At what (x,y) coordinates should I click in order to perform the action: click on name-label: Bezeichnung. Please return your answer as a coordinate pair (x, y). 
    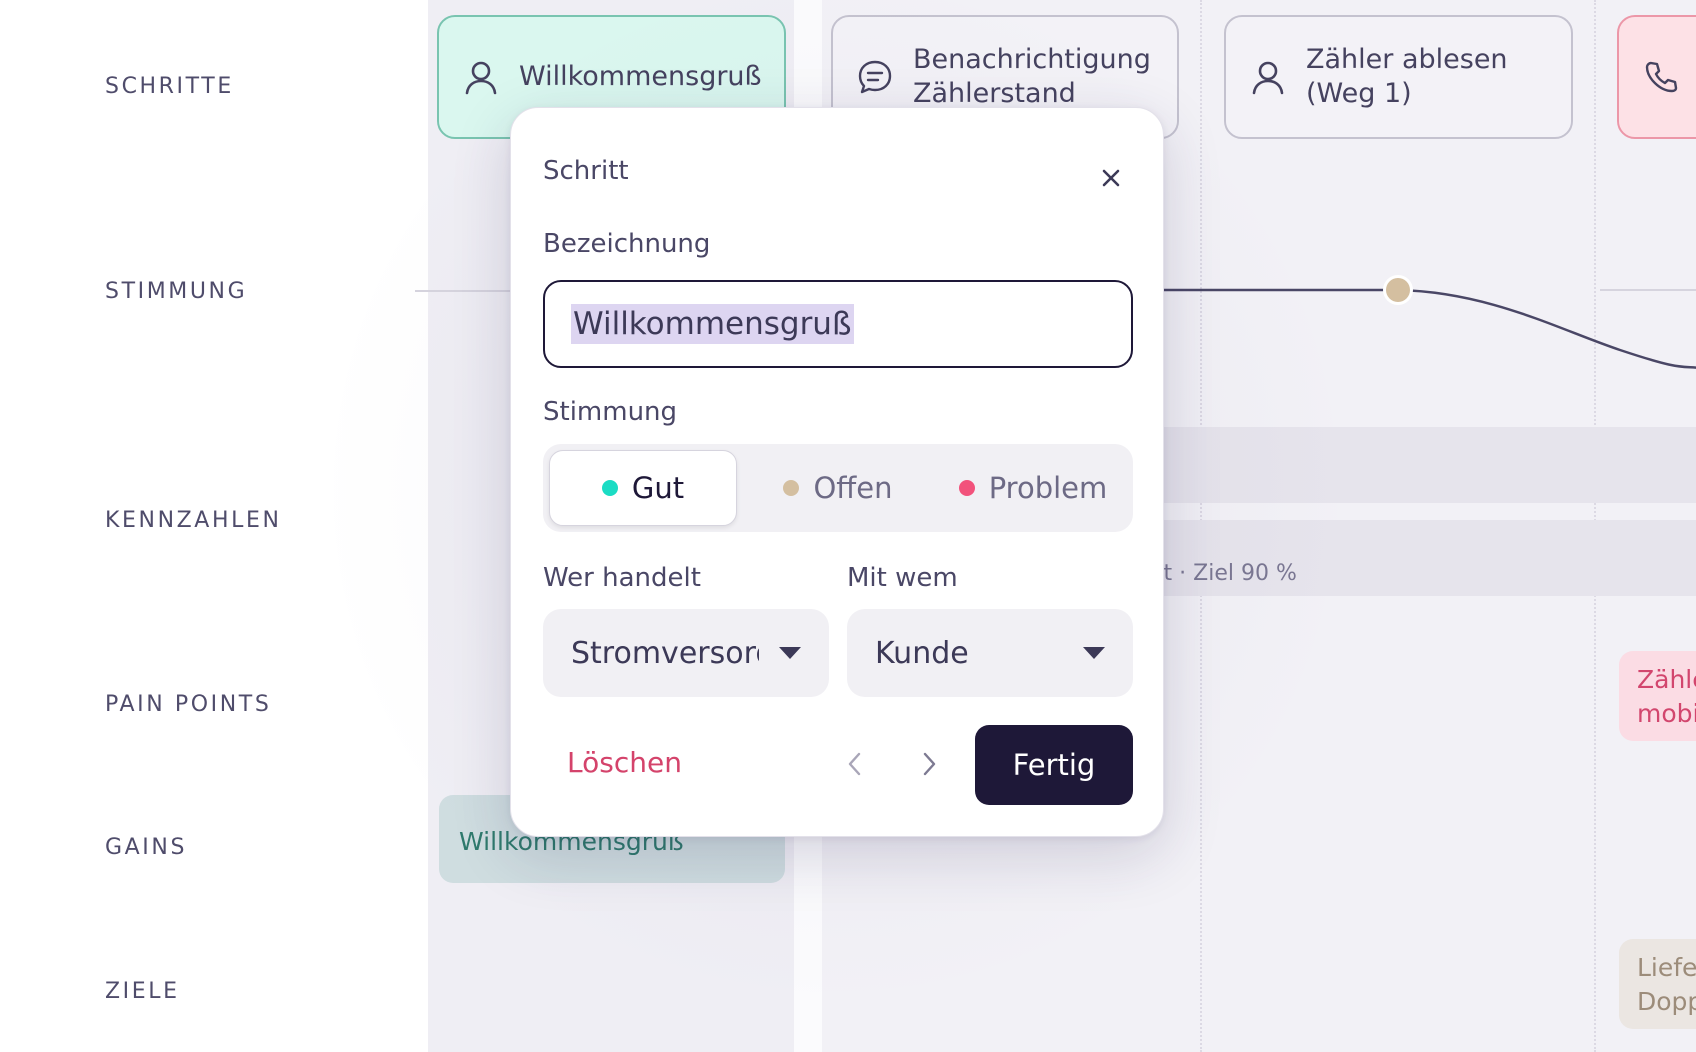
    Looking at the image, I should click on (627, 244).